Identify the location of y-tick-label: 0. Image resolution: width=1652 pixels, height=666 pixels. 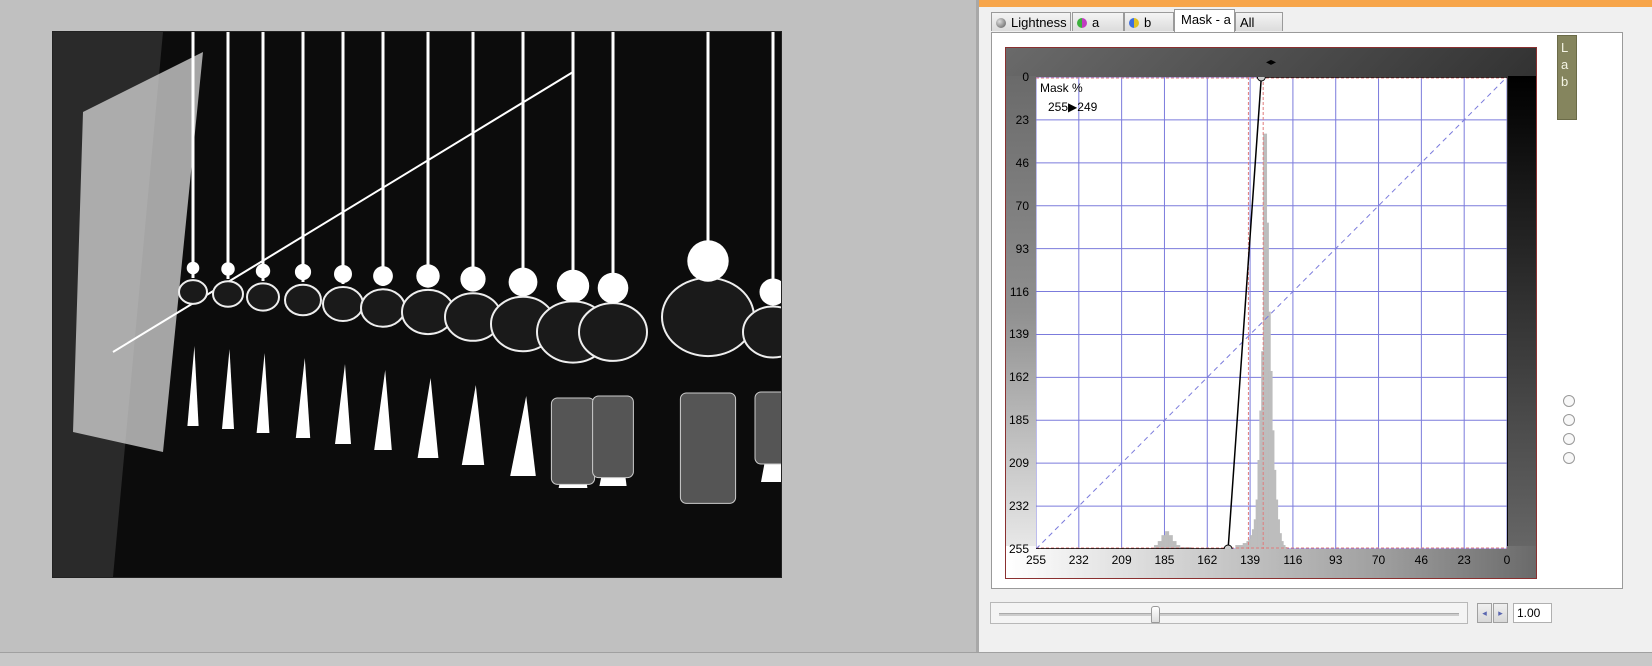
(1025, 77).